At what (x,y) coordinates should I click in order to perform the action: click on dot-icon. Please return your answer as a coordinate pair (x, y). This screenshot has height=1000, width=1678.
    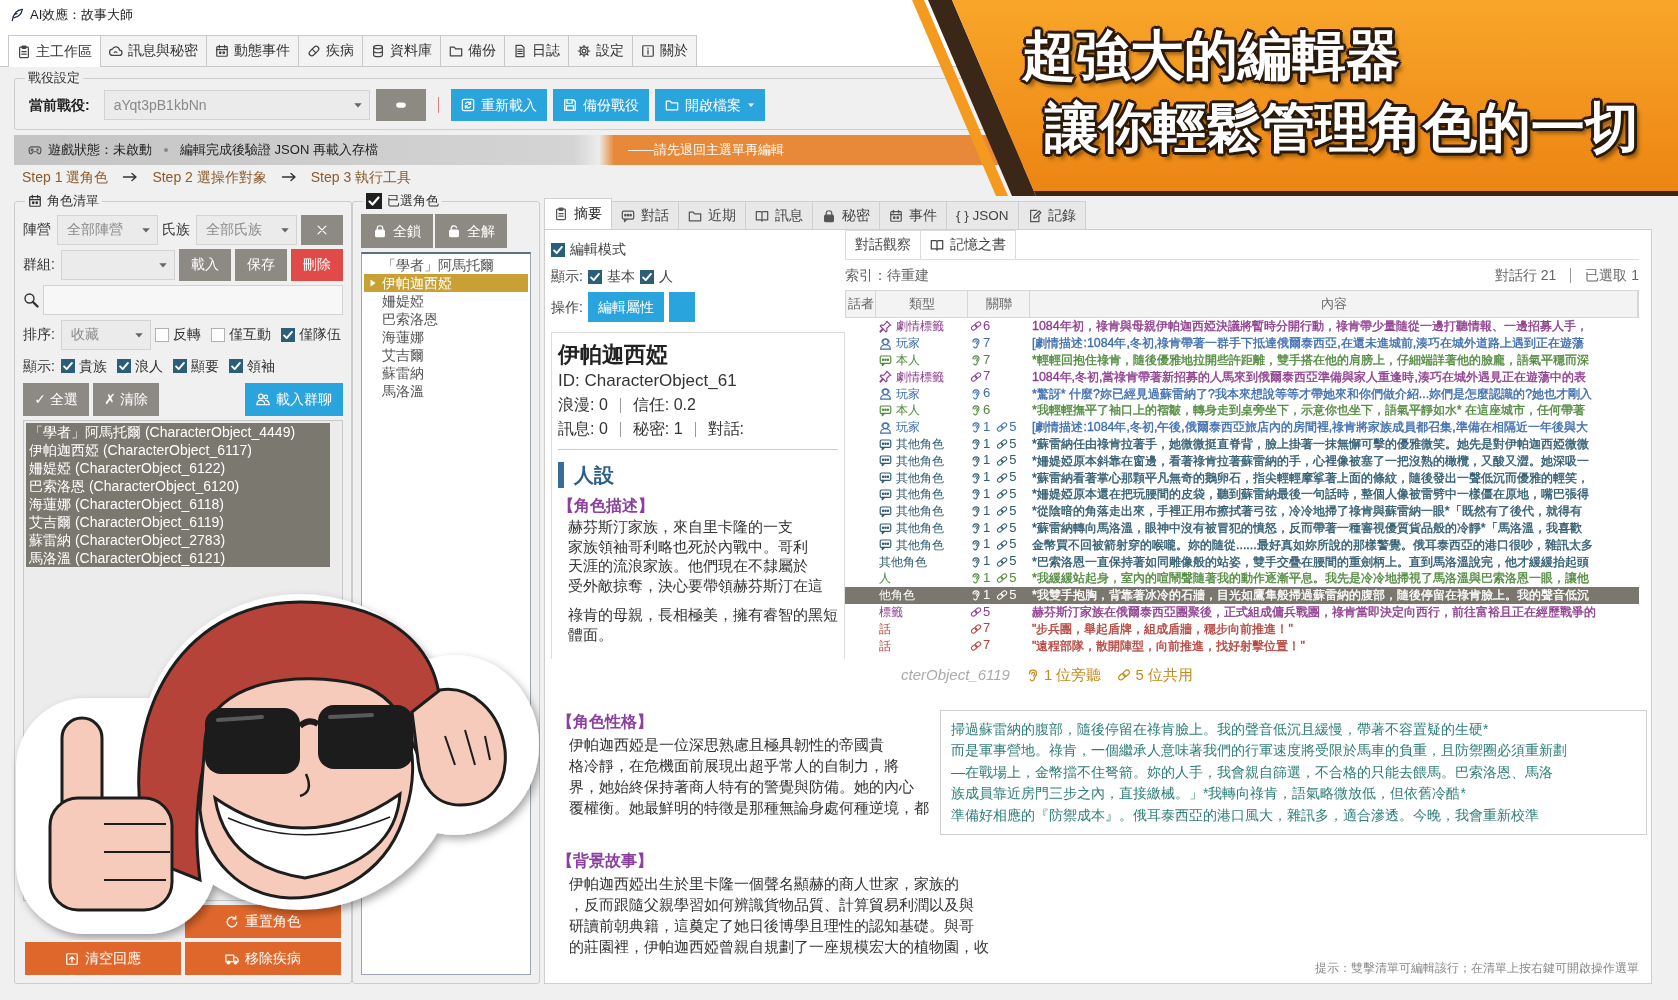
    Looking at the image, I should click on (166, 150).